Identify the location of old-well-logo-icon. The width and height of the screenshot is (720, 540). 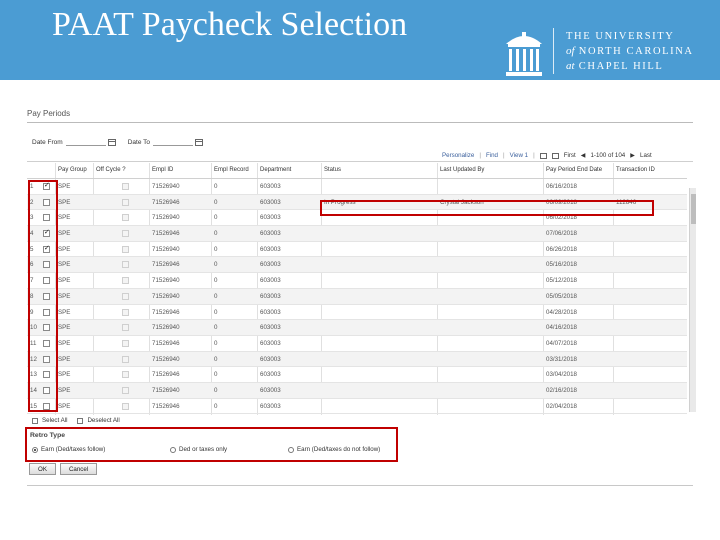
(524, 54).